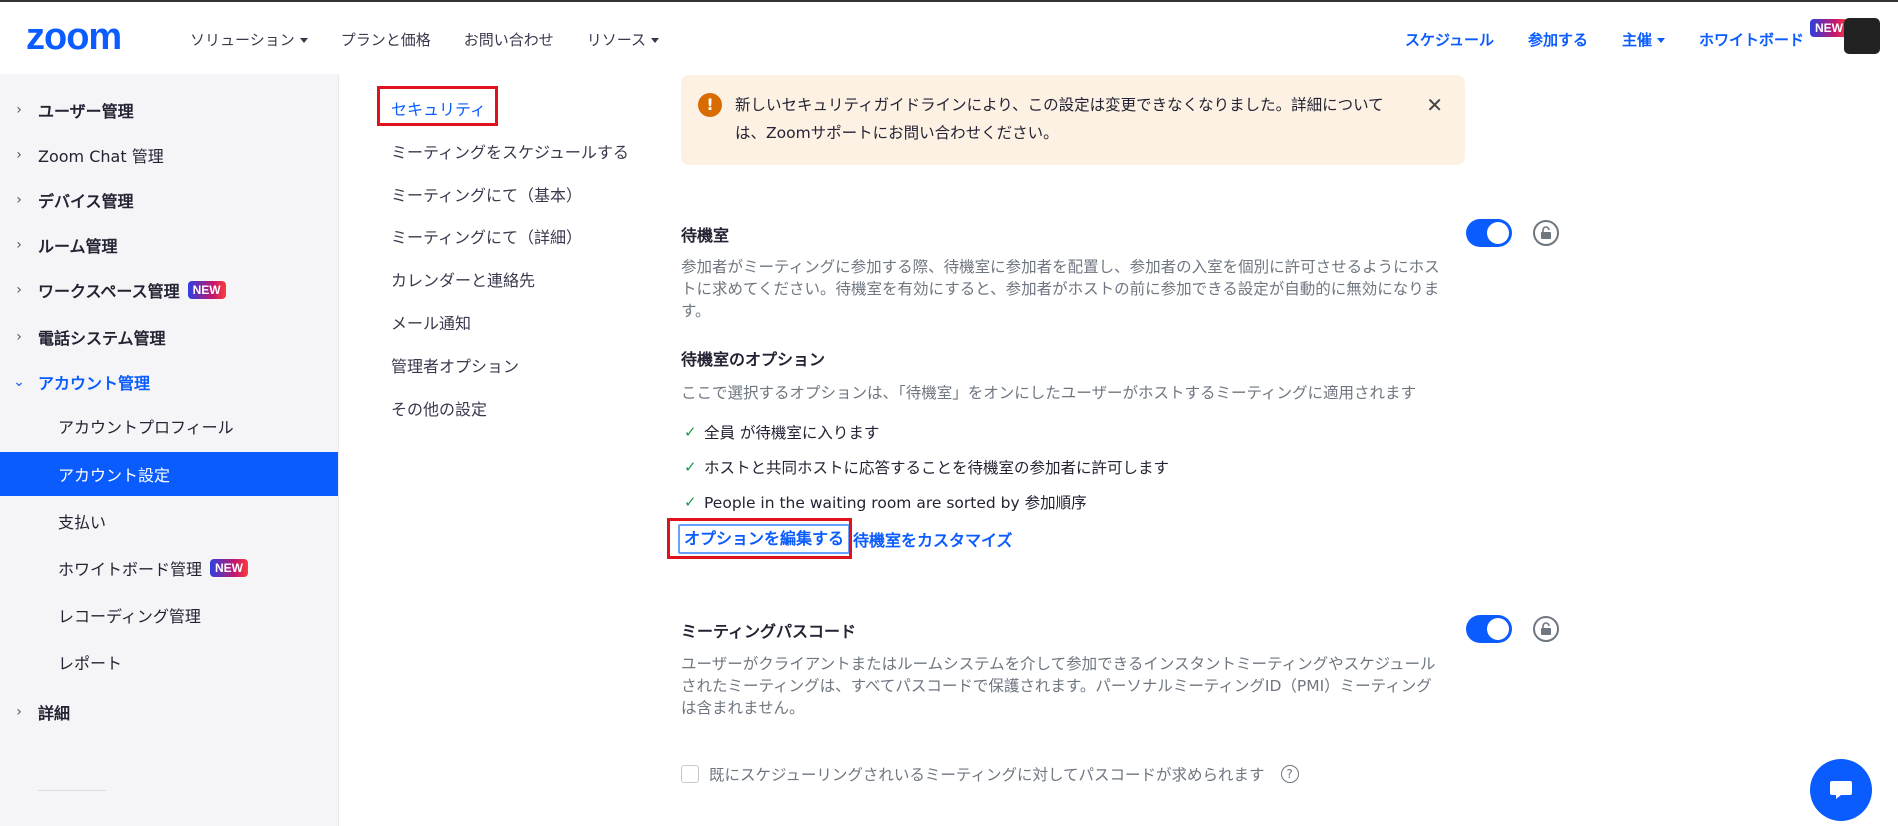  Describe the element at coordinates (74, 37) in the screenshot. I see `zoom-logo: zoom` at that location.